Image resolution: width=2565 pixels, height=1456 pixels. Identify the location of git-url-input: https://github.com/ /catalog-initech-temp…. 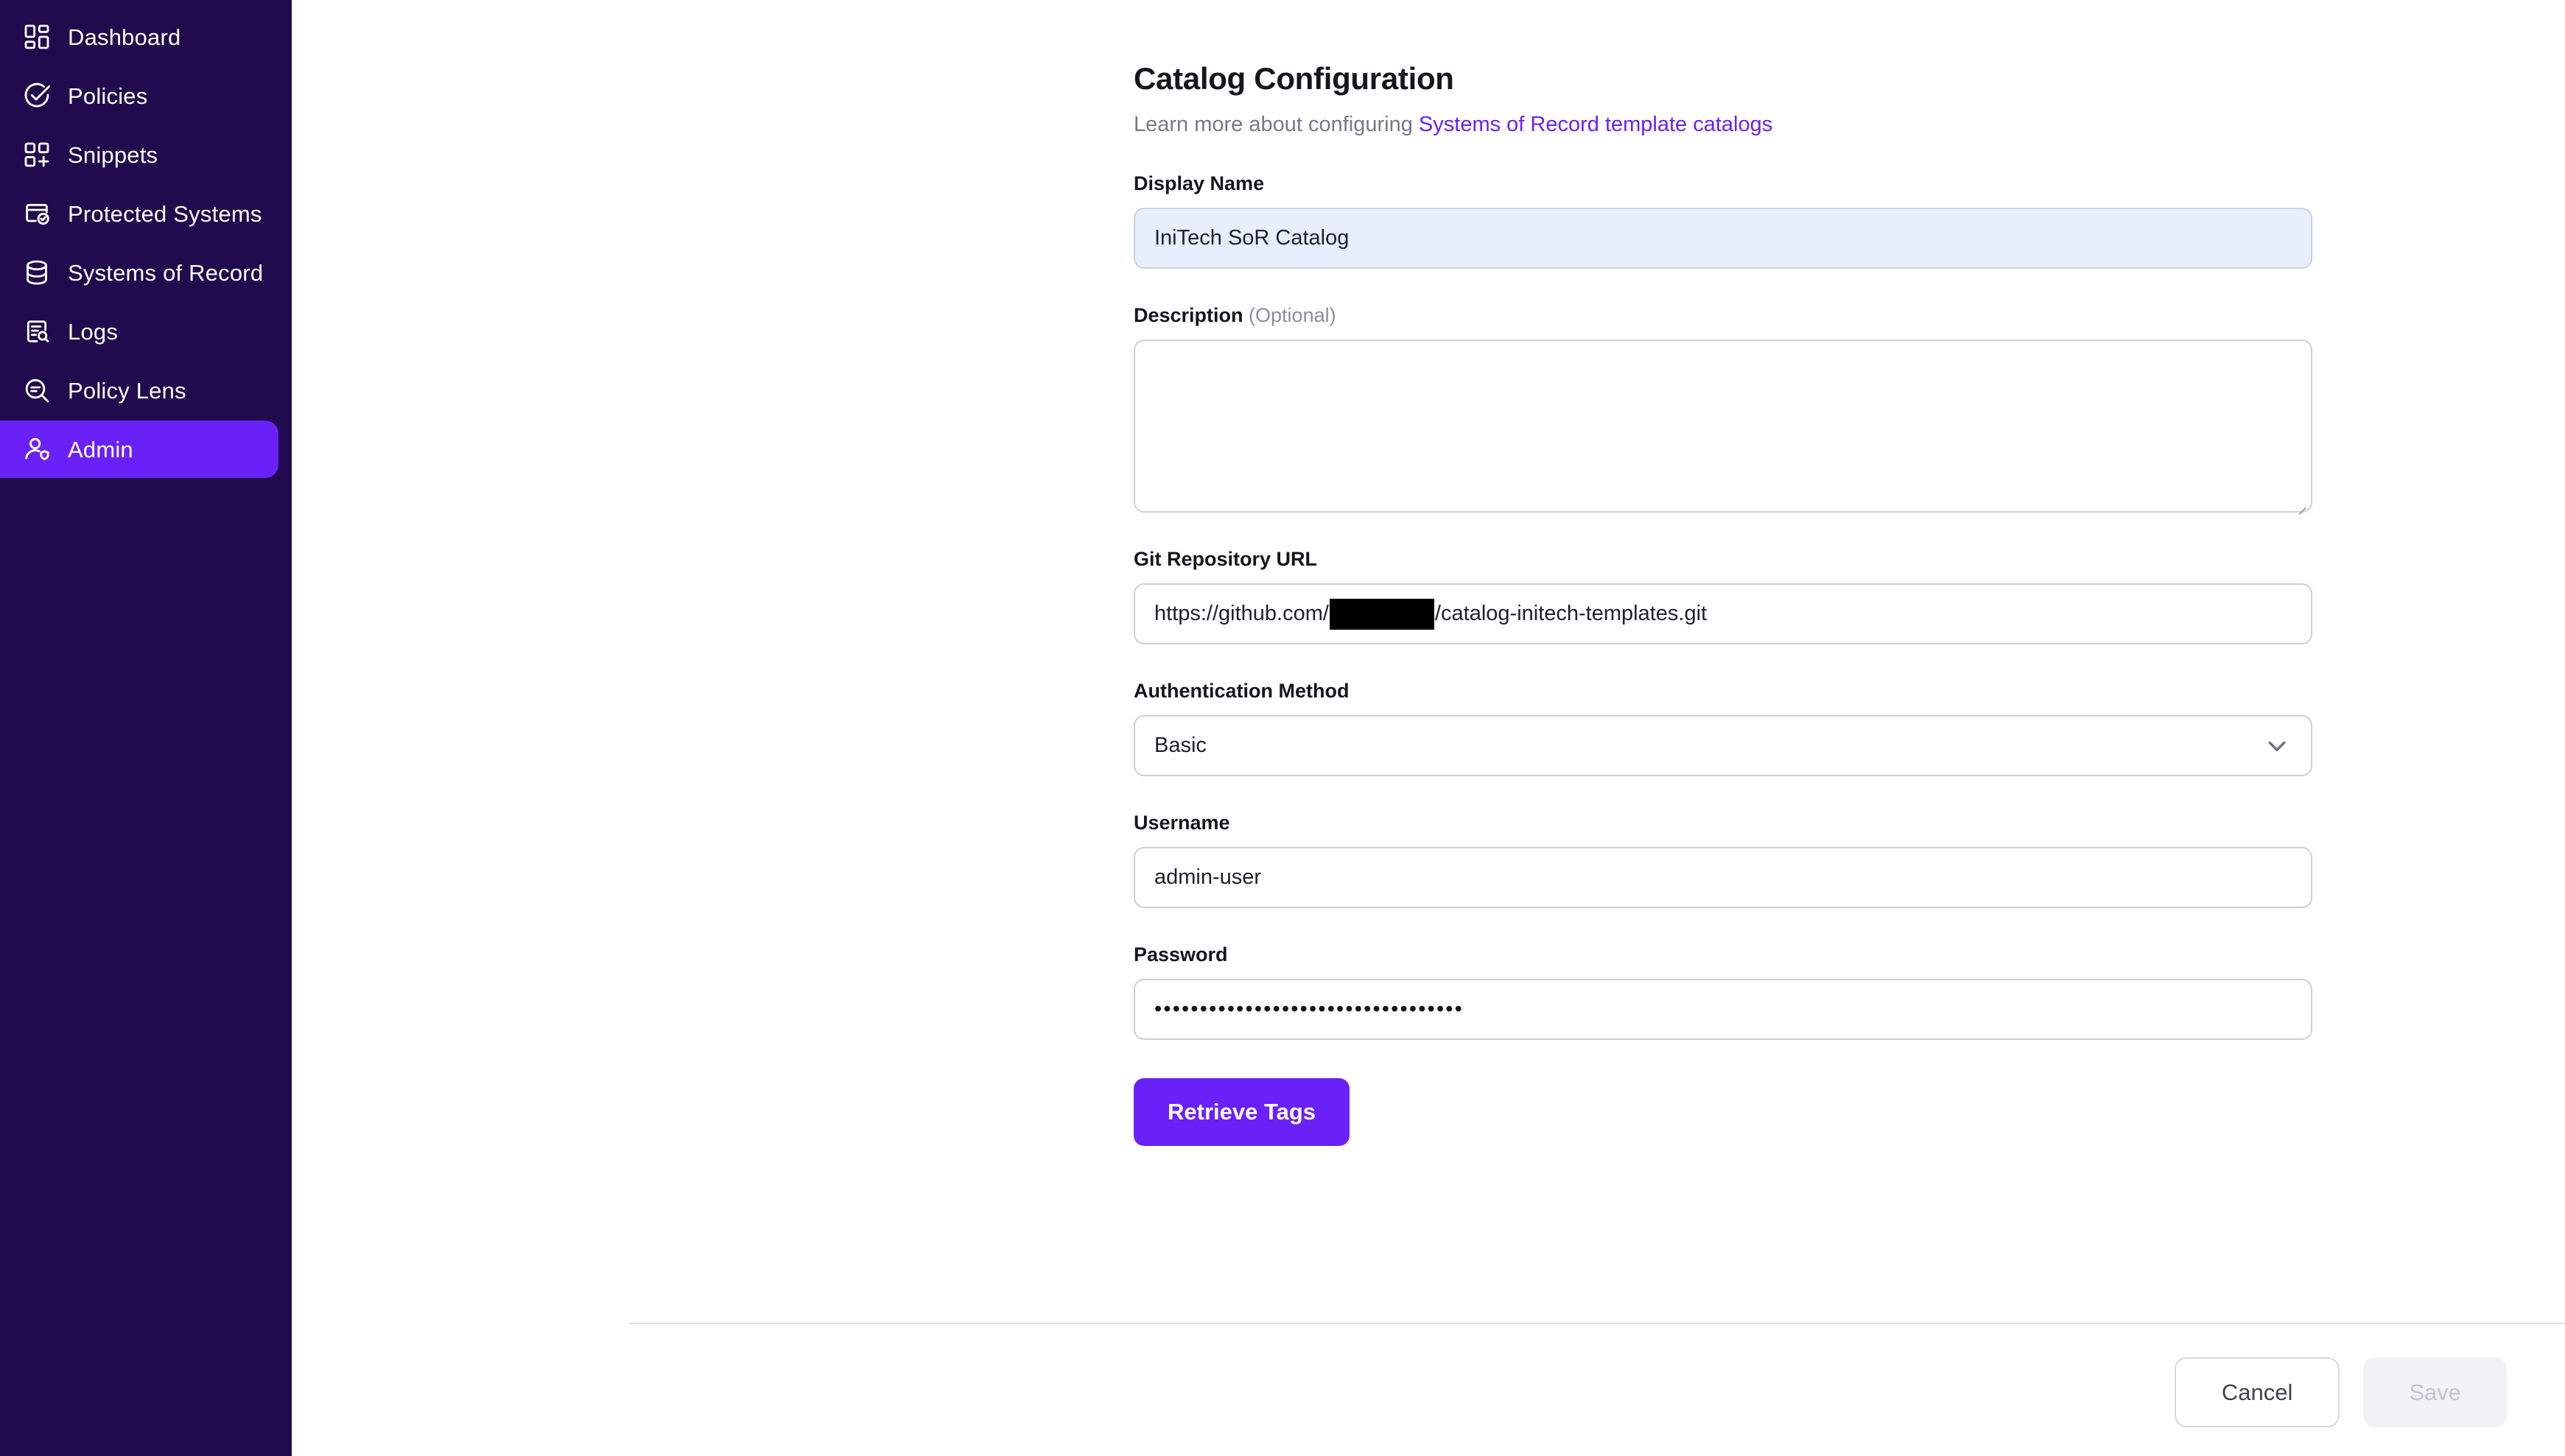
(1723, 613).